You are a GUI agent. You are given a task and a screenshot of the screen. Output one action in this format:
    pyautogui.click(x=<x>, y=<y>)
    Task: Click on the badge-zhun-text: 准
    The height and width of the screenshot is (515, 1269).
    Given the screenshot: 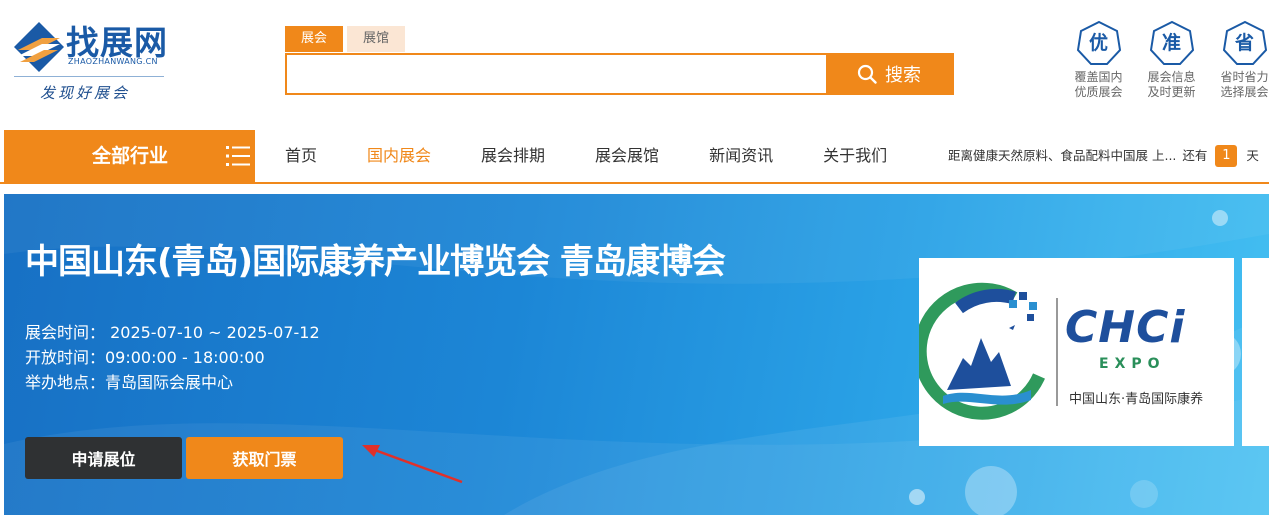 What is the action you would take?
    pyautogui.click(x=1171, y=43)
    